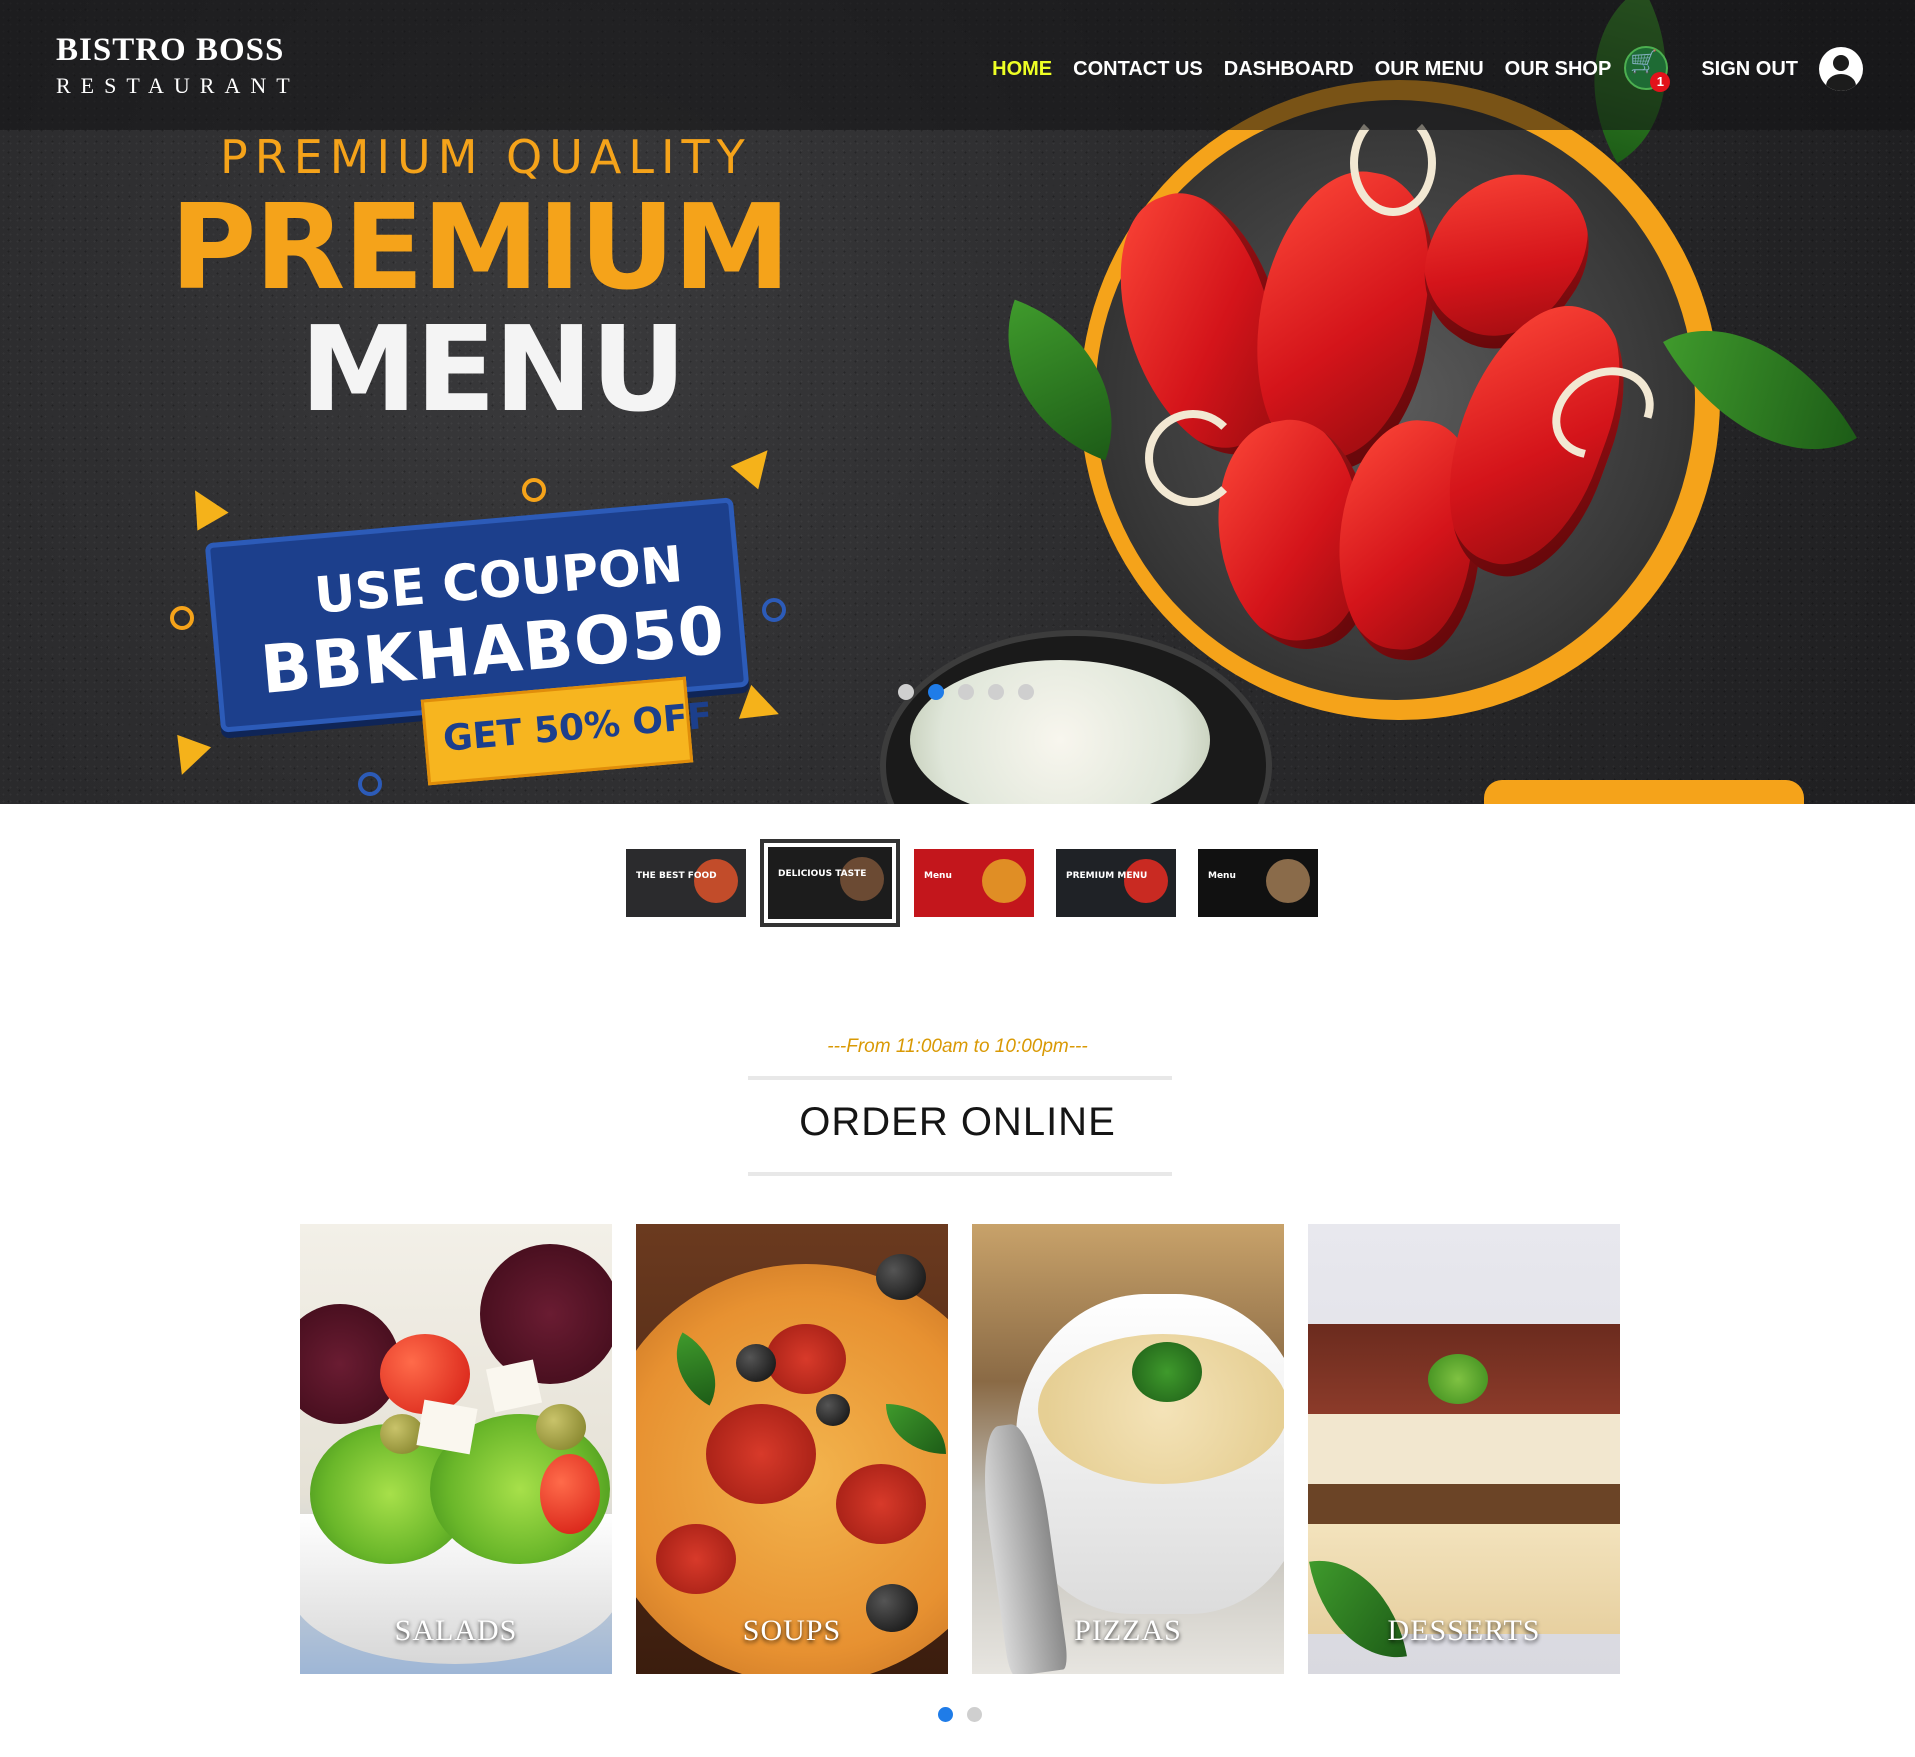  I want to click on category-card-soups: Soups, so click(792, 1449).